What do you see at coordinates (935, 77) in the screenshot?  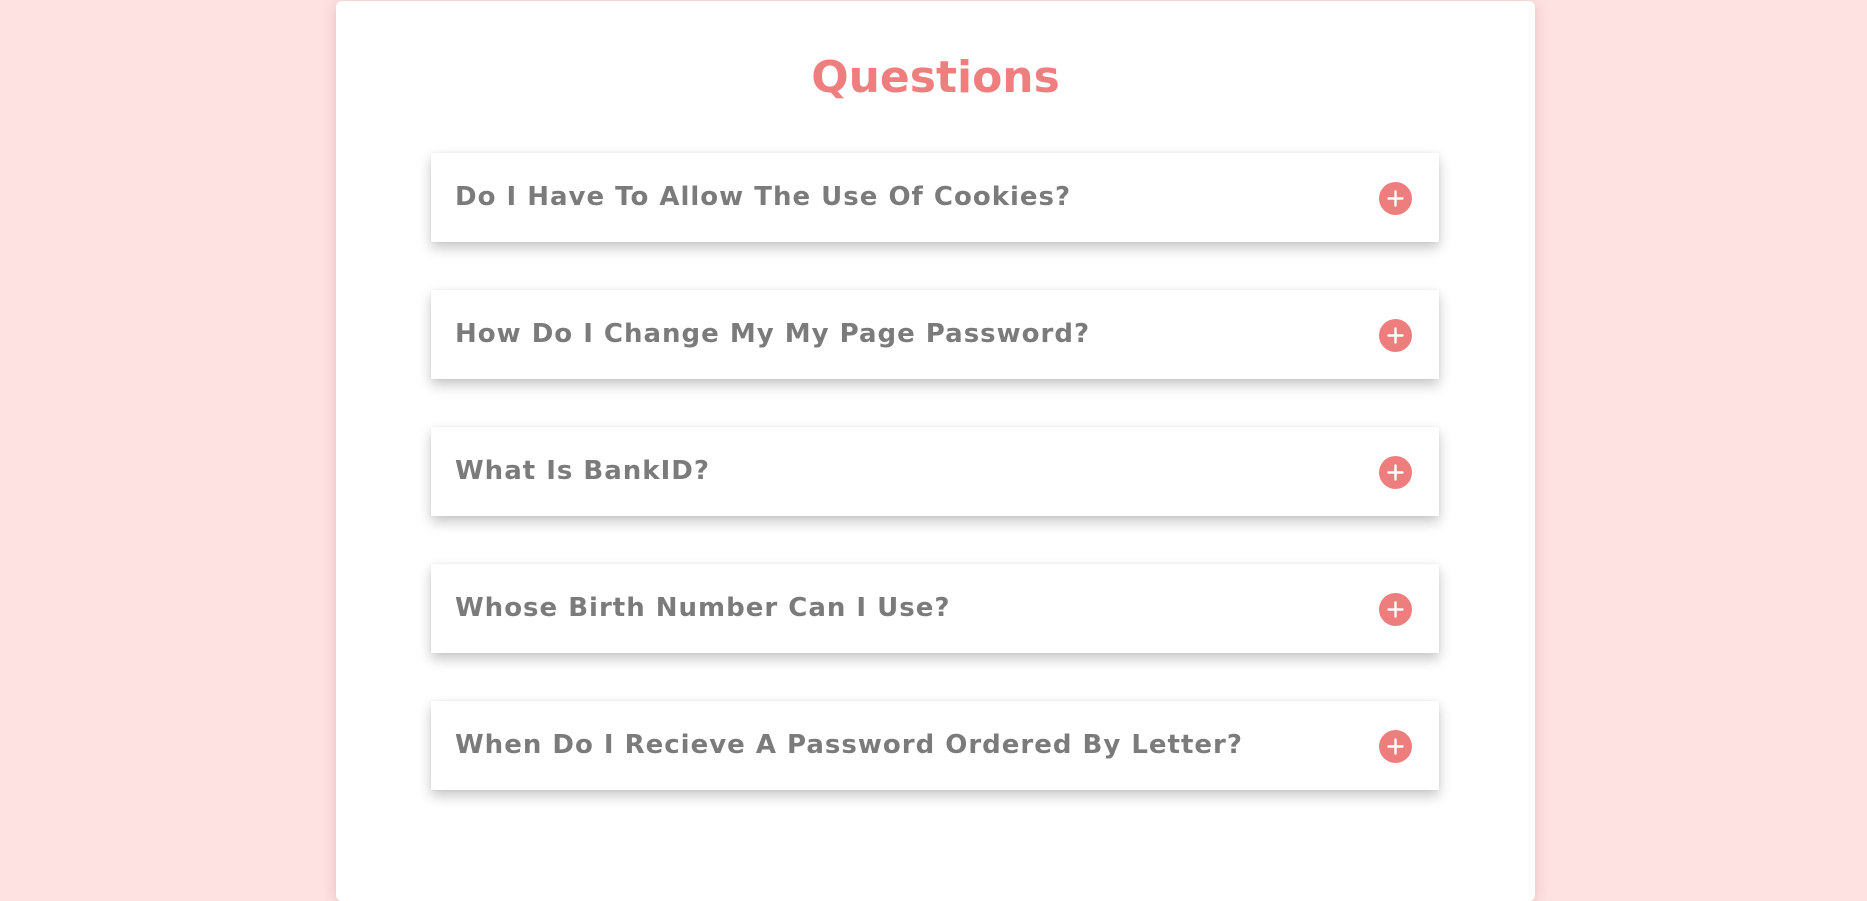 I see `page-title: Questions` at bounding box center [935, 77].